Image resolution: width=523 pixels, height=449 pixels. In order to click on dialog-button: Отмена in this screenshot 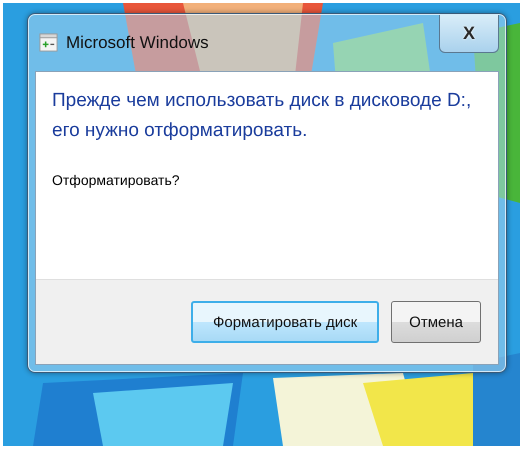, I will do `click(436, 322)`.